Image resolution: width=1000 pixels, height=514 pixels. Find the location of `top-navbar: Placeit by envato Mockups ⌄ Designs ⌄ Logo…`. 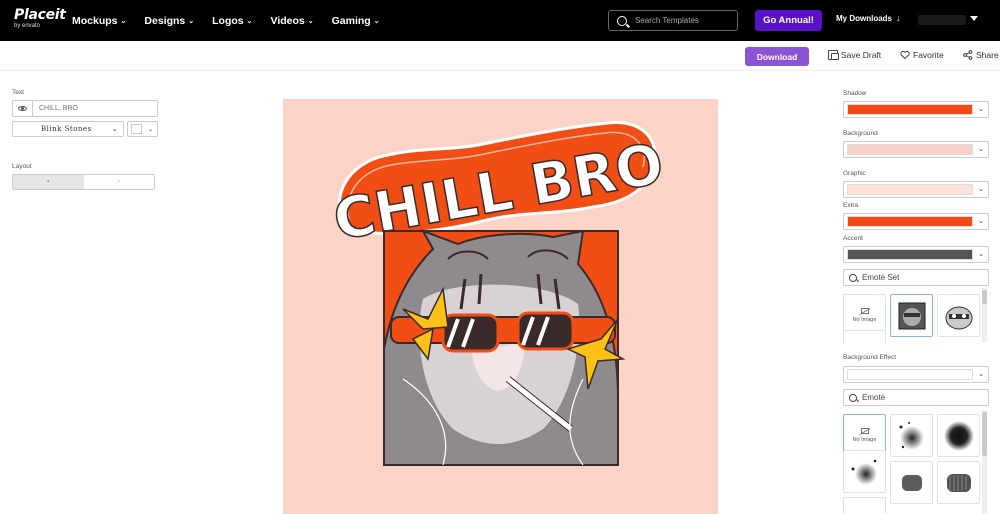

top-navbar: Placeit by envato Mockups ⌄ Designs ⌄ Logo… is located at coordinates (500, 20).